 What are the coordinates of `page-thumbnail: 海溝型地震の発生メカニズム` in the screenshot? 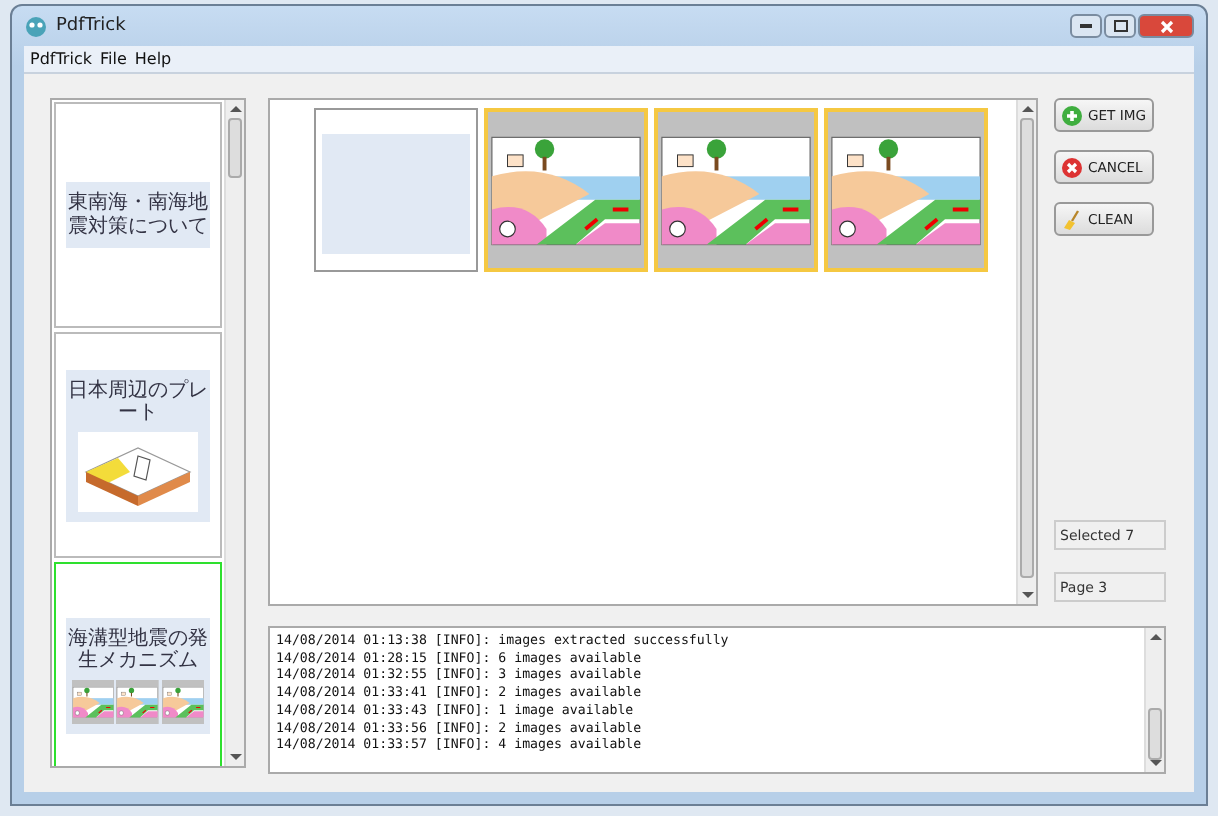 It's located at (138, 664).